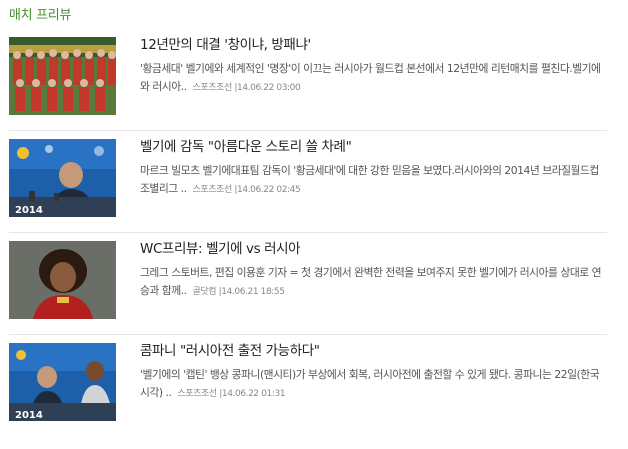 The width and height of the screenshot is (628, 449). What do you see at coordinates (267, 190) in the screenshot?
I see `article-date: |14.06.22 02:45` at bounding box center [267, 190].